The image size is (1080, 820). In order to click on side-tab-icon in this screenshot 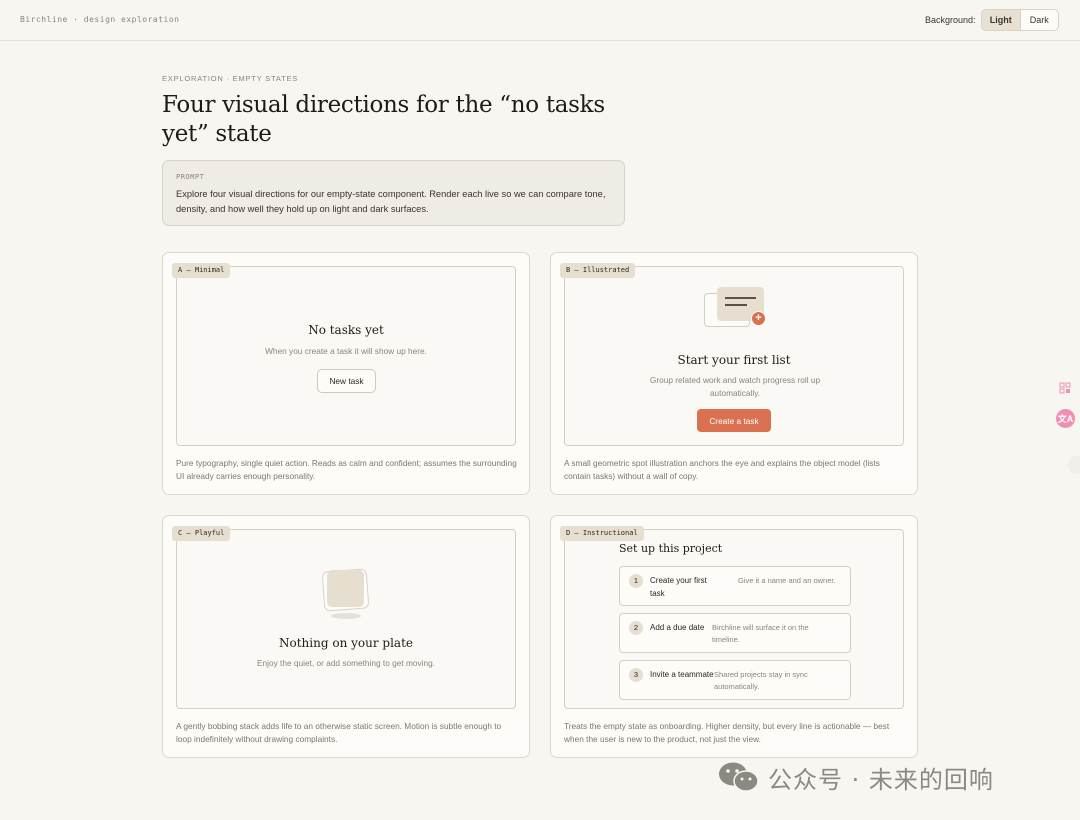, I will do `click(1074, 465)`.